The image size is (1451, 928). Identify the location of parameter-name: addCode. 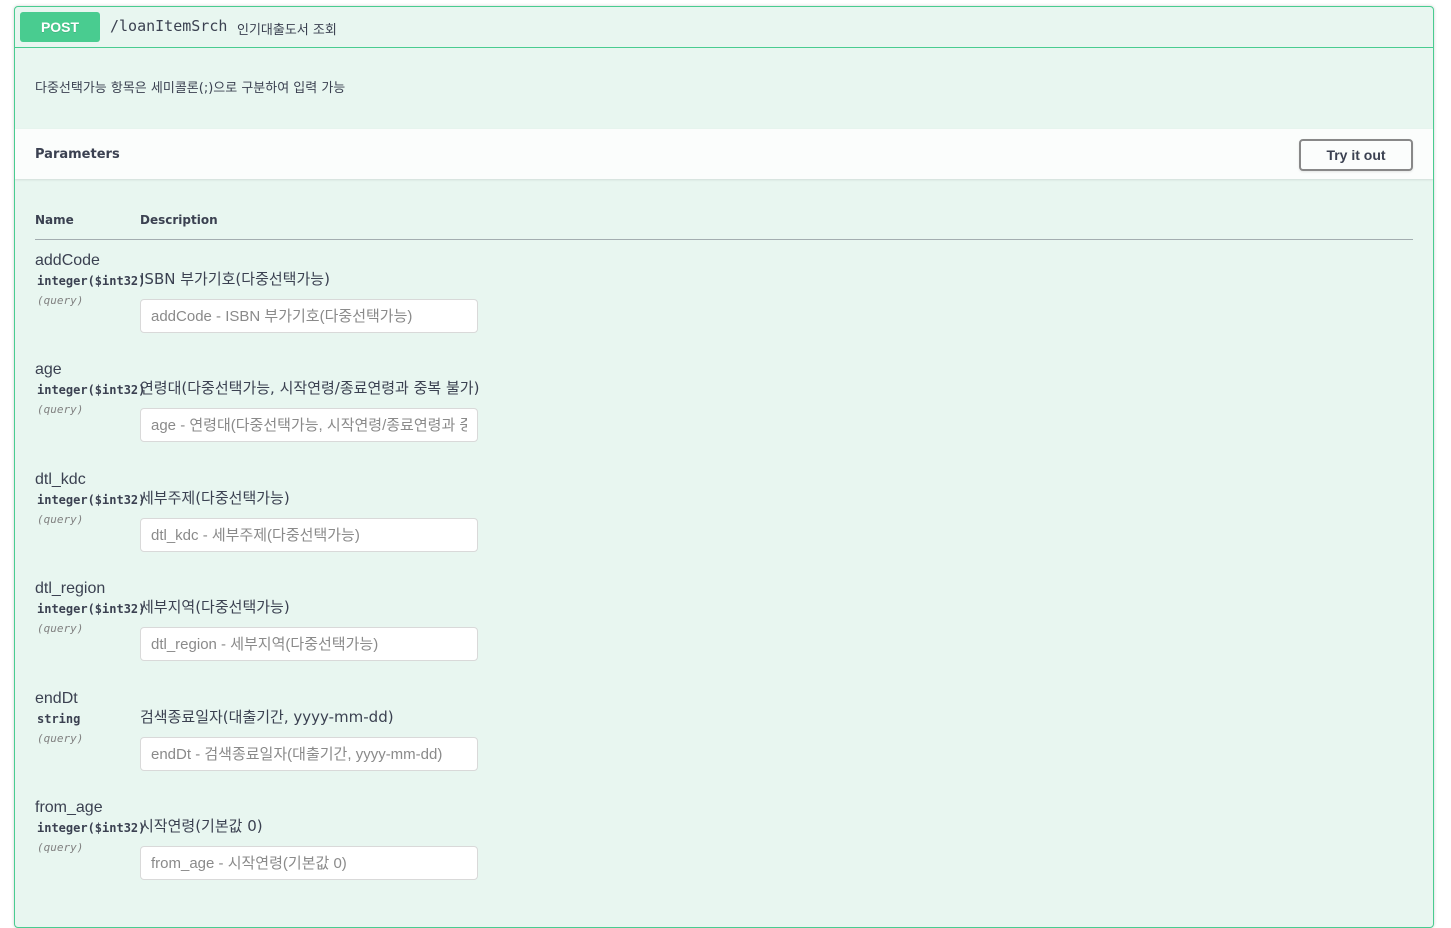
(67, 260).